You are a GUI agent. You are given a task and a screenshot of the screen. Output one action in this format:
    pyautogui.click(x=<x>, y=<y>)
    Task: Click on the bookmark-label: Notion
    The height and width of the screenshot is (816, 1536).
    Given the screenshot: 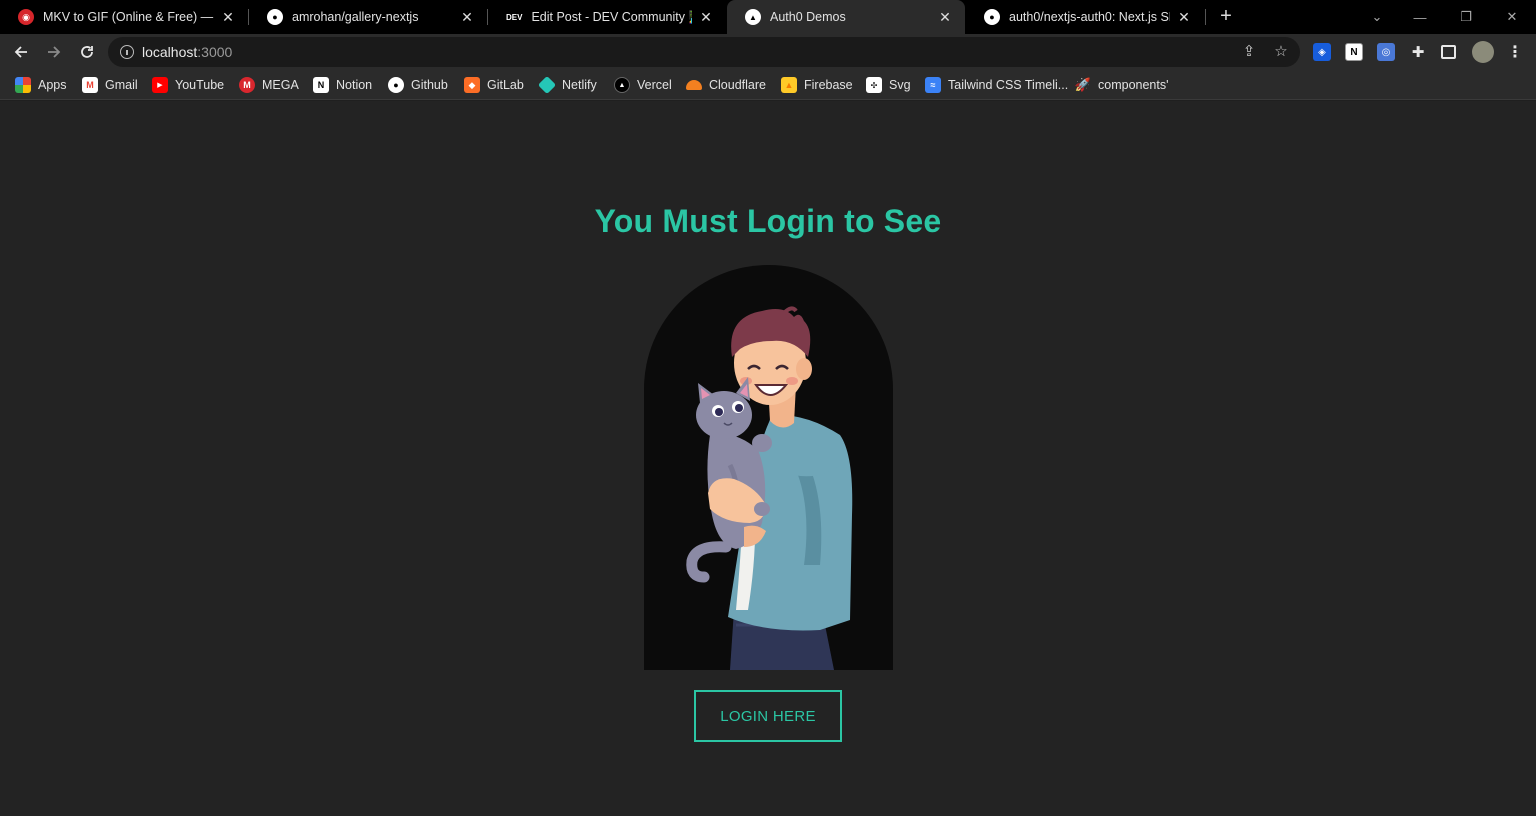 What is the action you would take?
    pyautogui.click(x=354, y=85)
    